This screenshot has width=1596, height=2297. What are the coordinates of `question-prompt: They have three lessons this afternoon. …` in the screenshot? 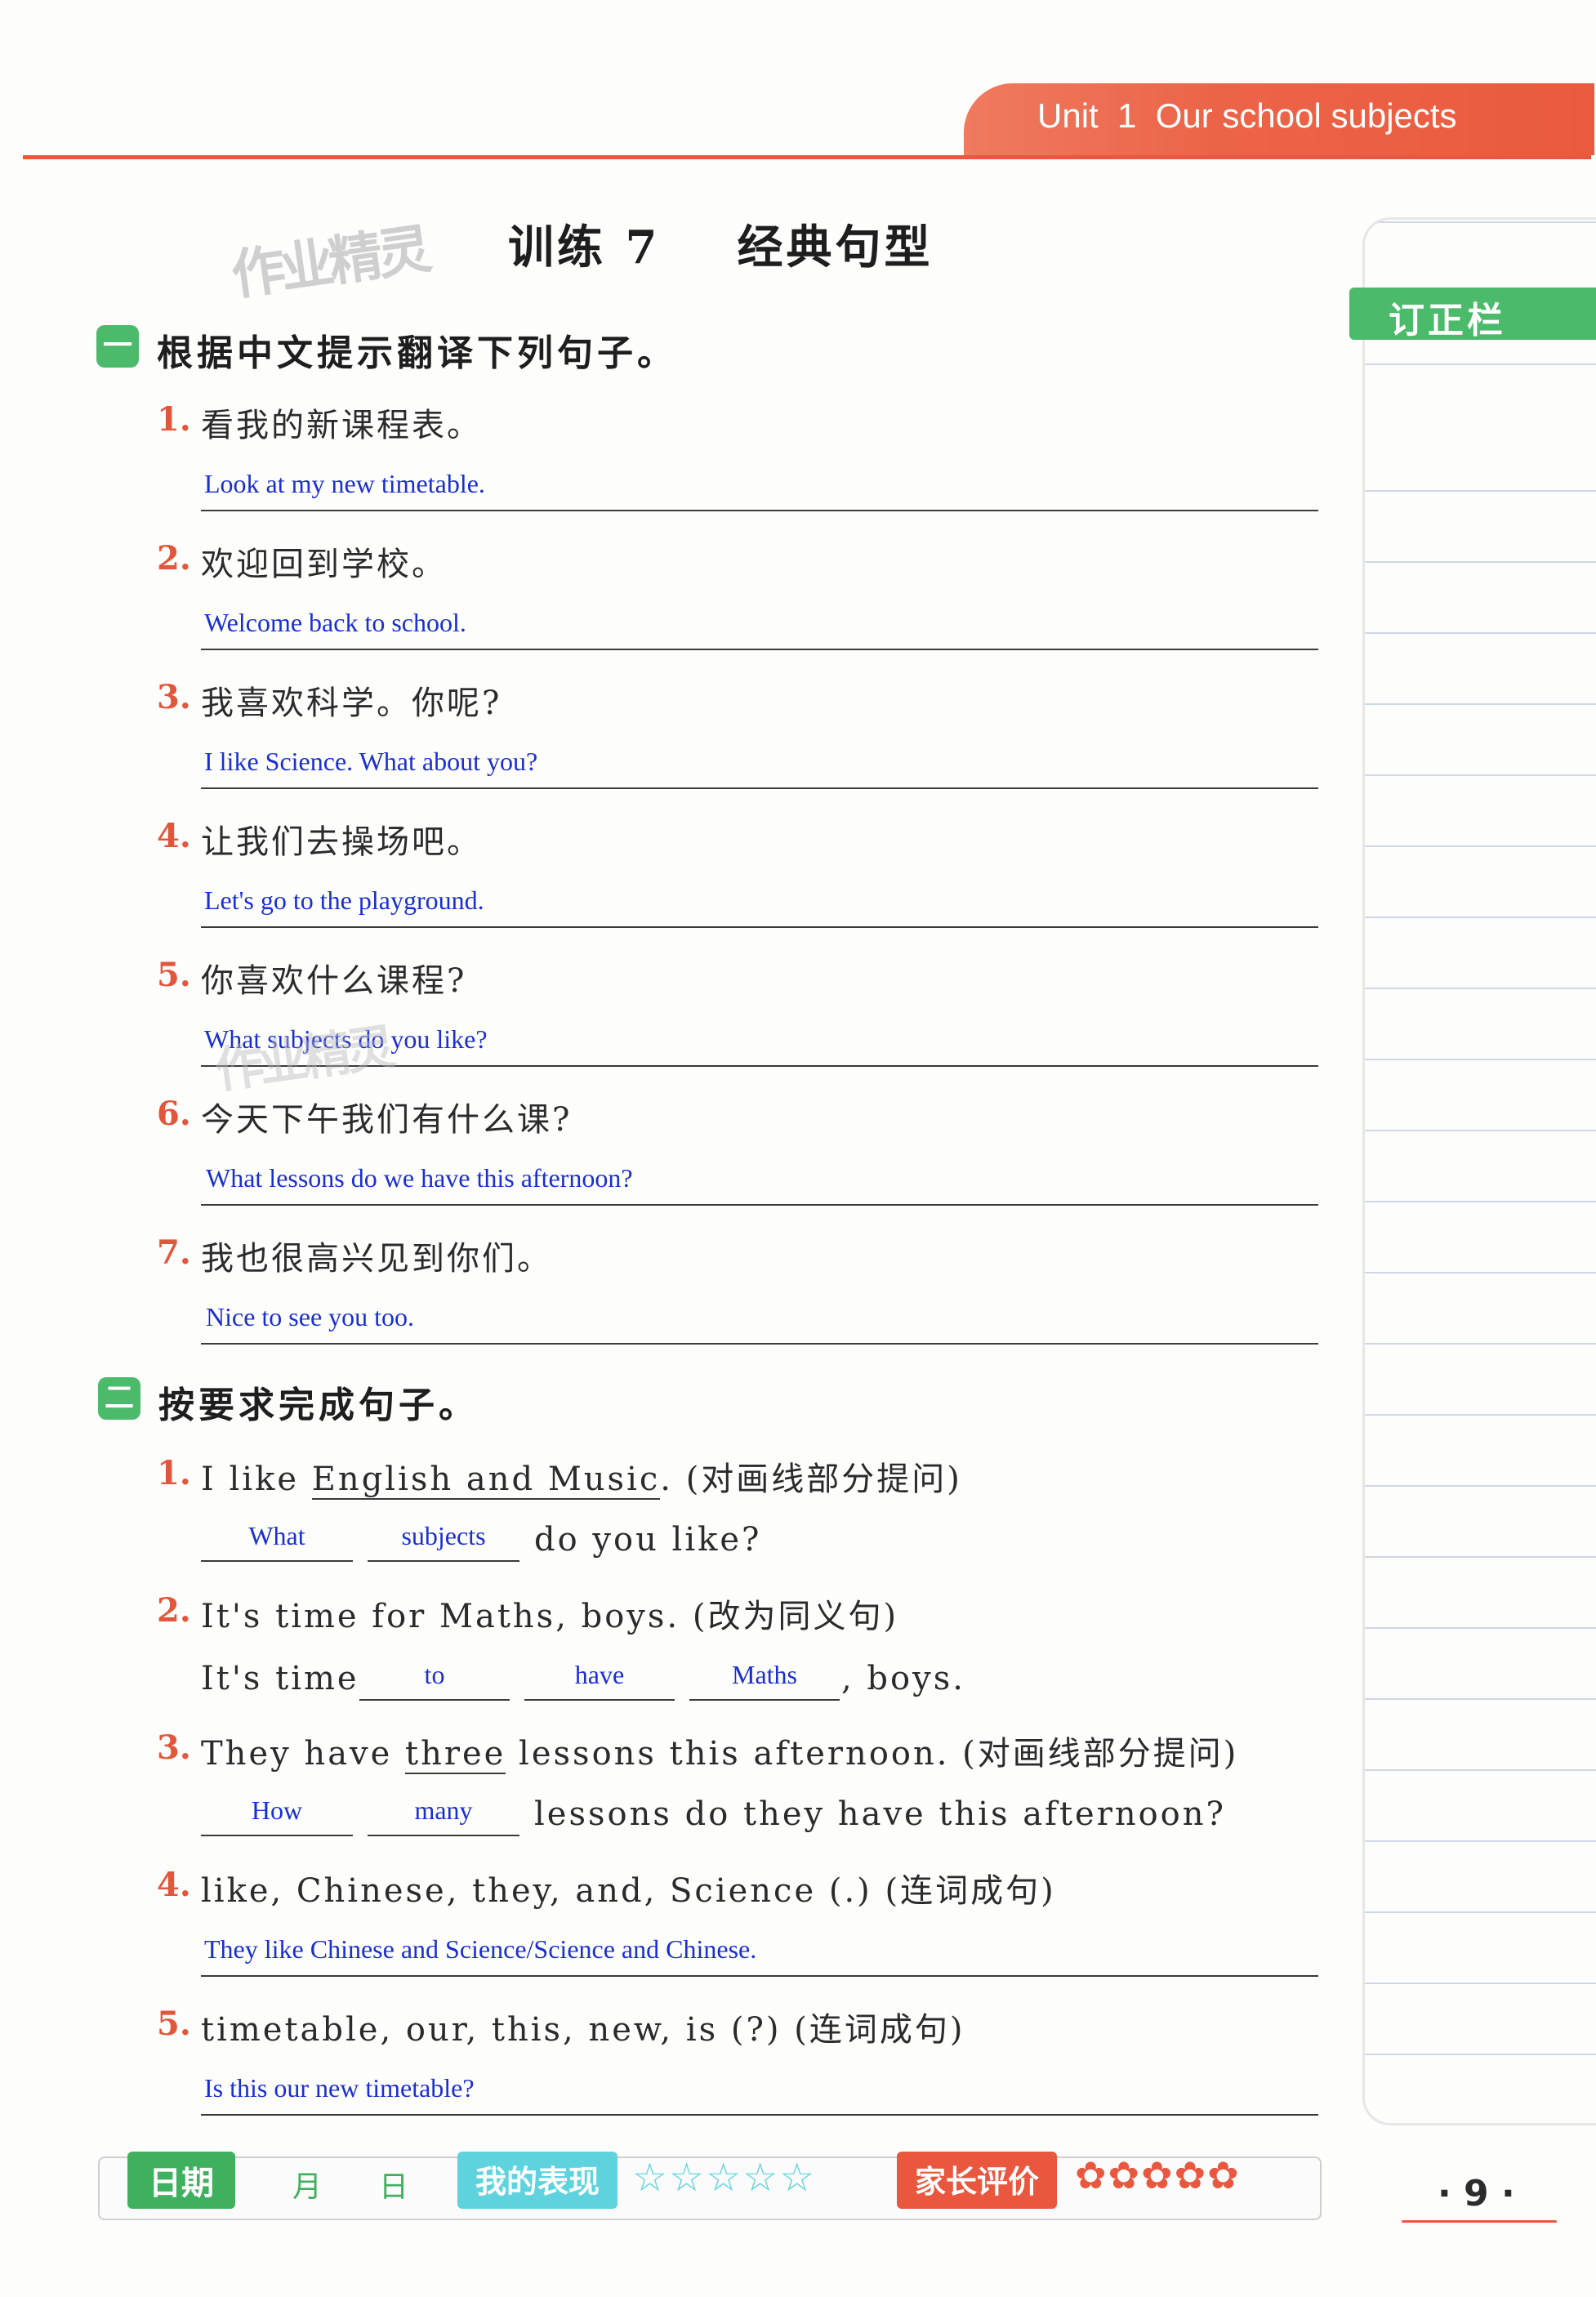 It's located at (719, 1750).